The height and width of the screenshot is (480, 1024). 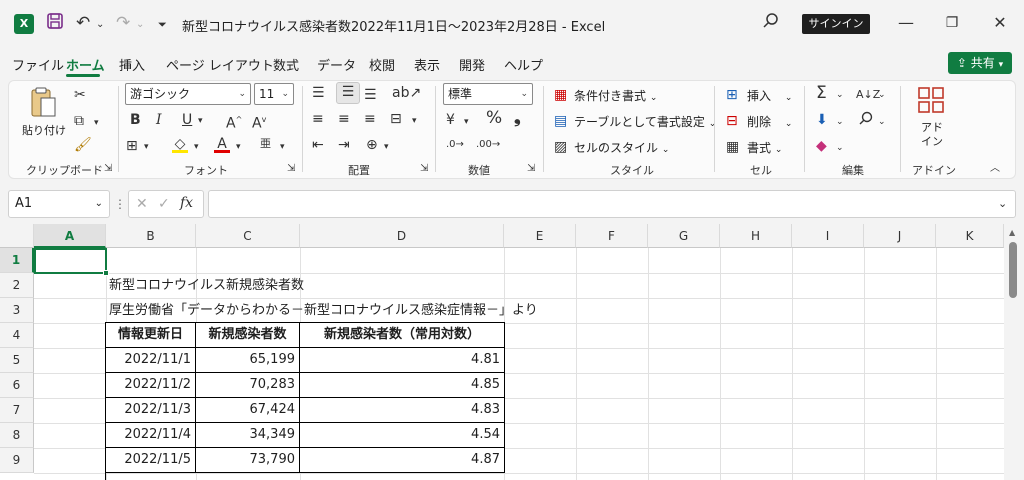 I want to click on copy-dropdown-icon: ▾, so click(x=96, y=123).